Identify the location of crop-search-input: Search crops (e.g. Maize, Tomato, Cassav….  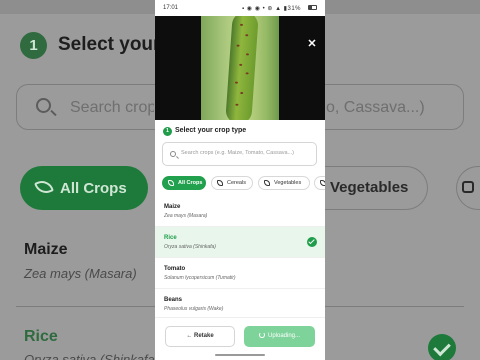
(239, 154).